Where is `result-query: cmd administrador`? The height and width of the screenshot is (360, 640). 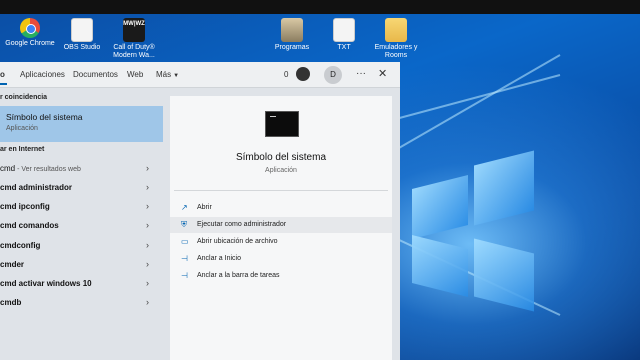
result-query: cmd administrador is located at coordinates (36, 187).